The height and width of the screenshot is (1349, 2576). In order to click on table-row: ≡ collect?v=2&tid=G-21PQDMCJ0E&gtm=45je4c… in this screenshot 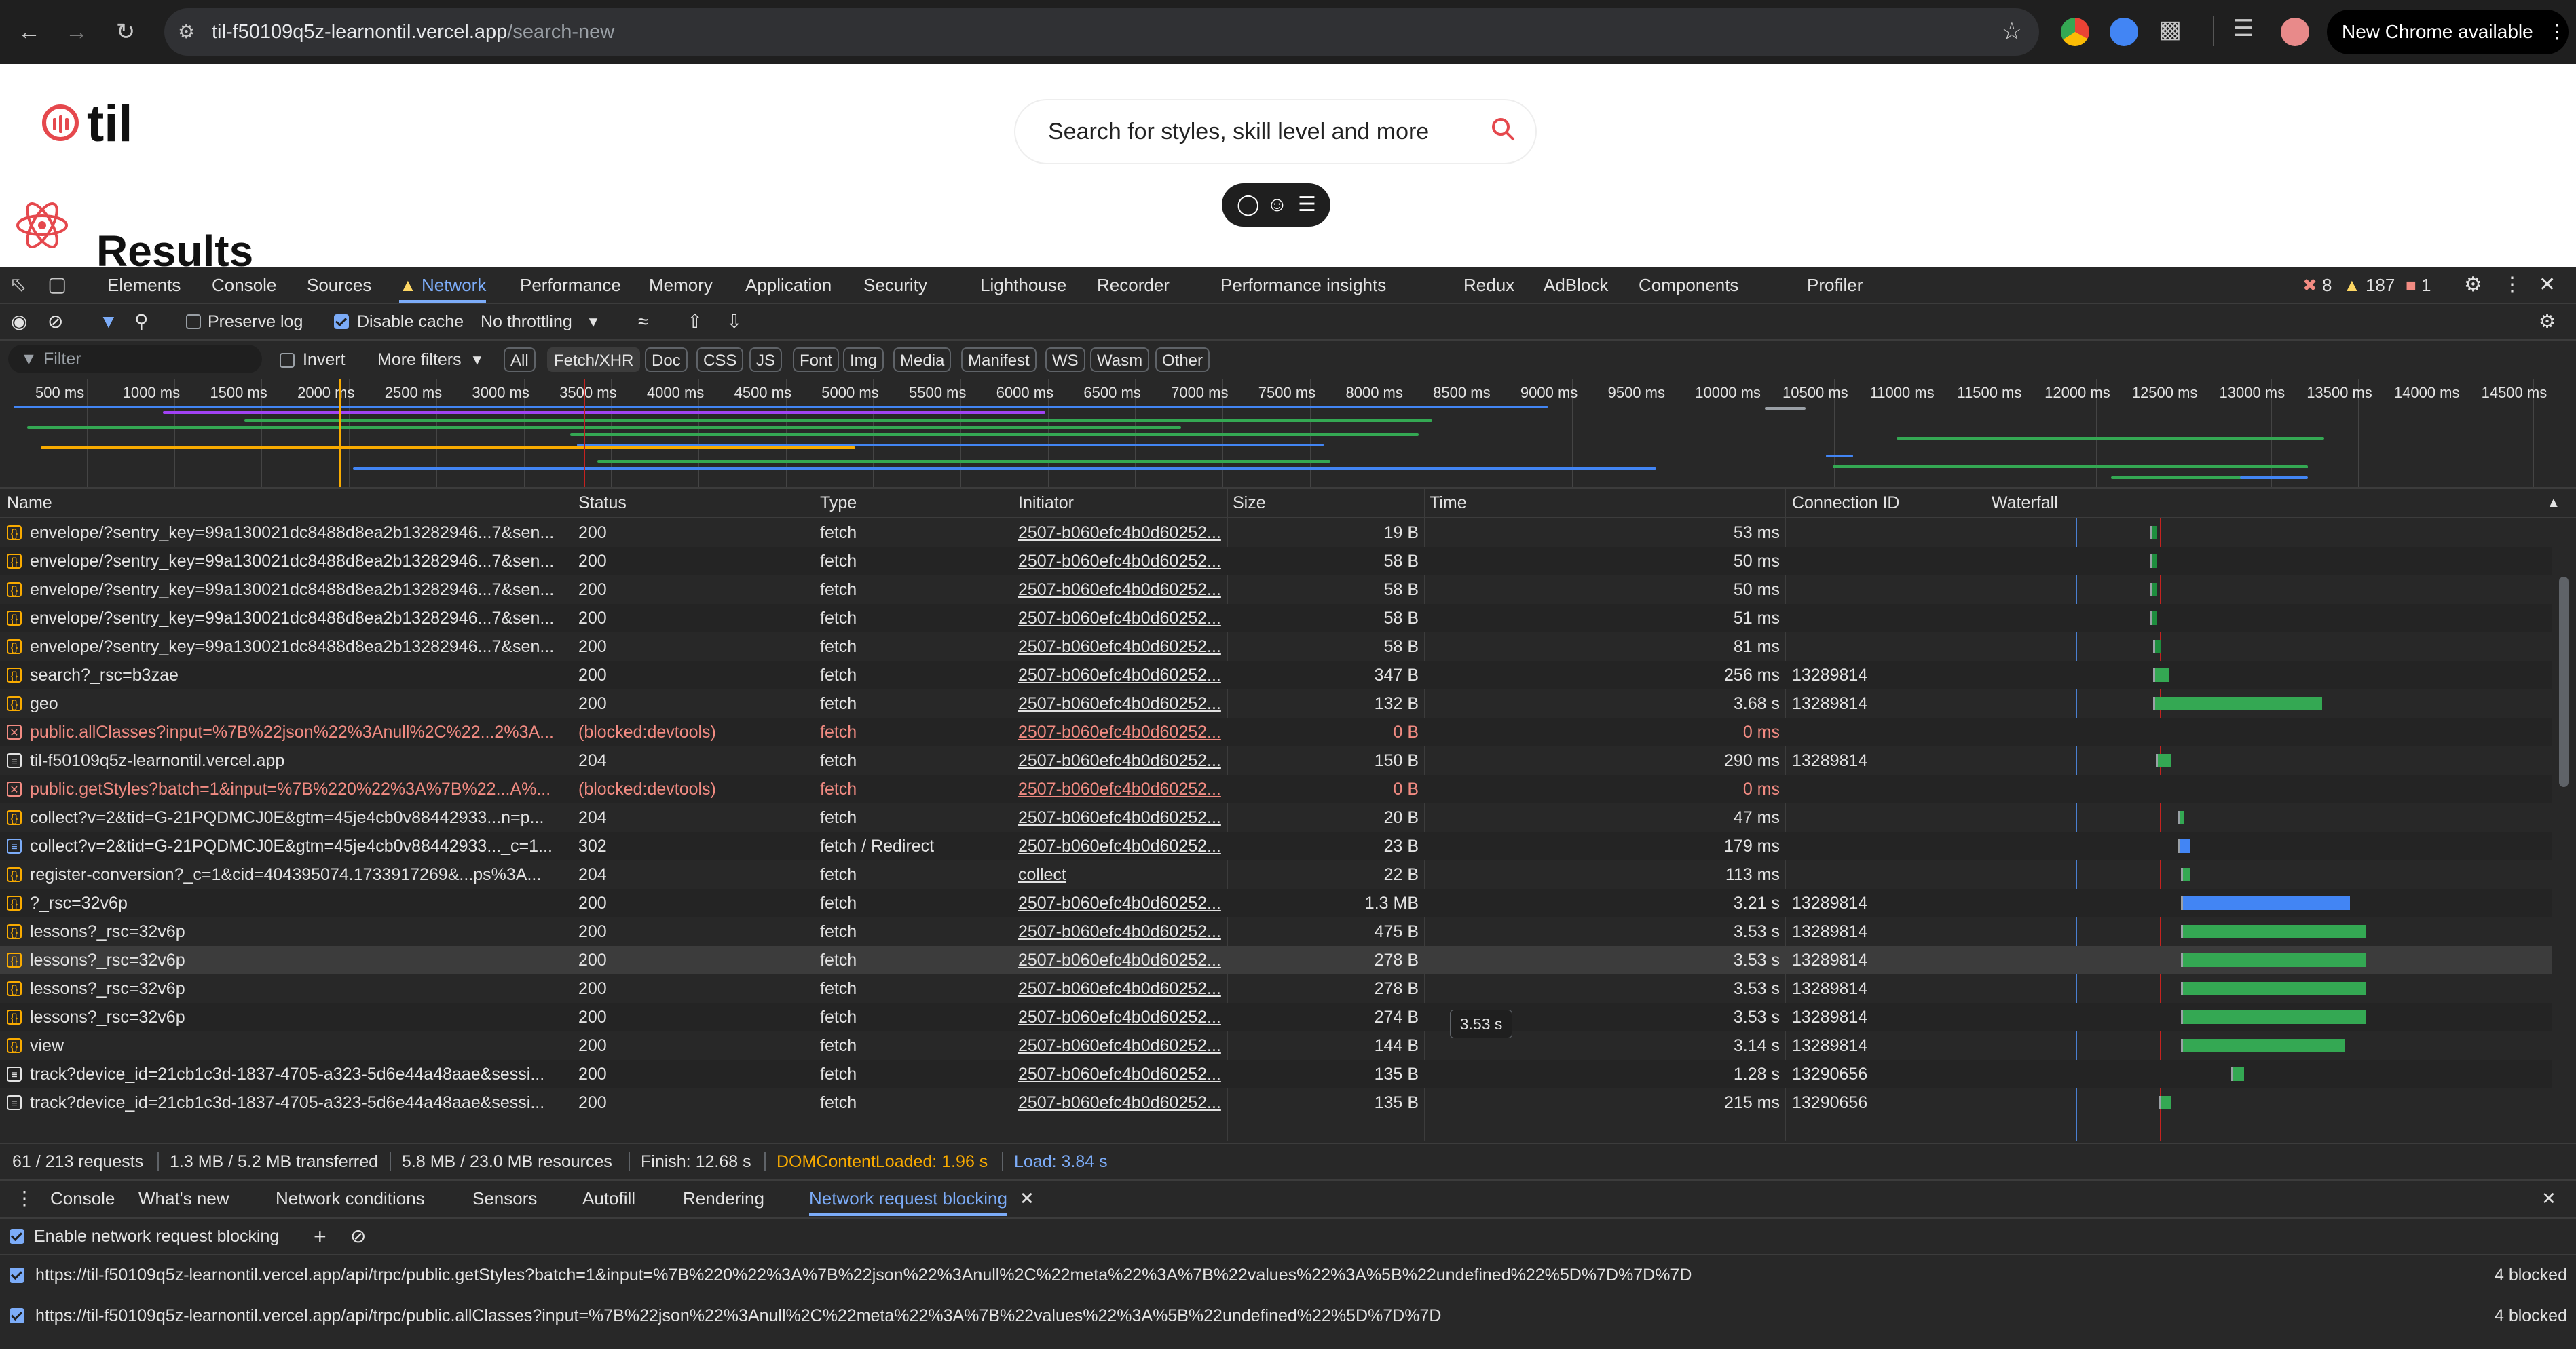, I will do `click(1276, 846)`.